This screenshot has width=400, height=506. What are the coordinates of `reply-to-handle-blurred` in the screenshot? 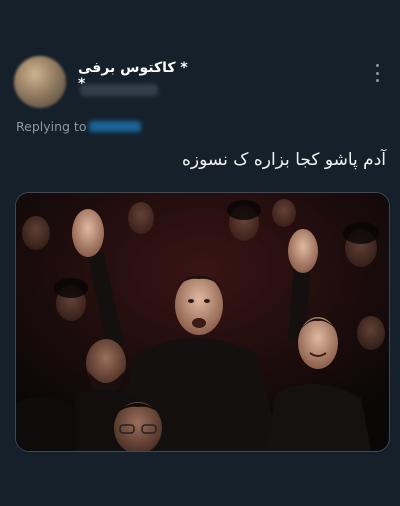 It's located at (115, 126).